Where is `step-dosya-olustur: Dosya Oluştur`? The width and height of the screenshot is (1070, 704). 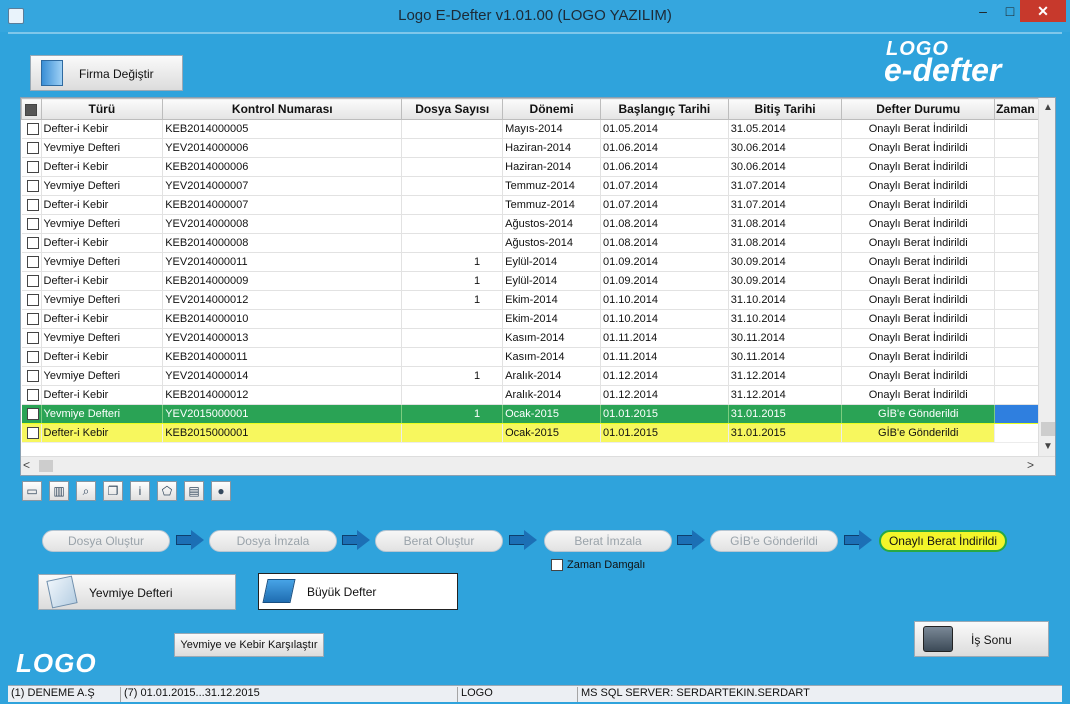
step-dosya-olustur: Dosya Oluştur is located at coordinates (106, 541).